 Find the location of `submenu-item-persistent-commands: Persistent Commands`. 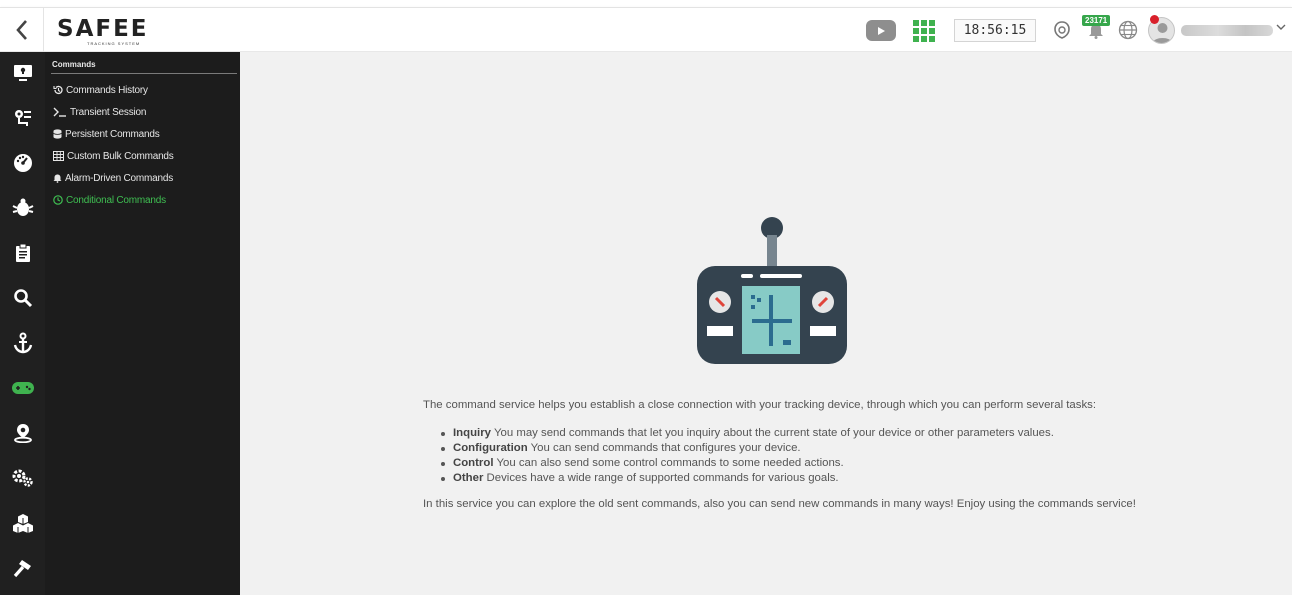

submenu-item-persistent-commands: Persistent Commands is located at coordinates (106, 134).